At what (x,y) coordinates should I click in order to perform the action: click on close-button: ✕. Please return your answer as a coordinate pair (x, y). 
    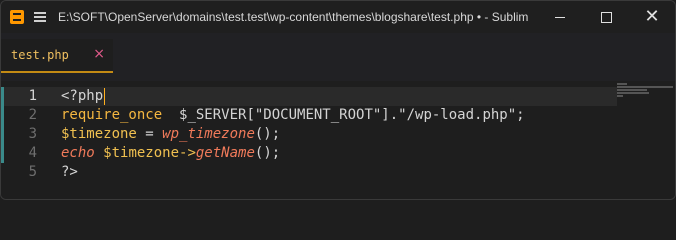
    Looking at the image, I should click on (652, 17).